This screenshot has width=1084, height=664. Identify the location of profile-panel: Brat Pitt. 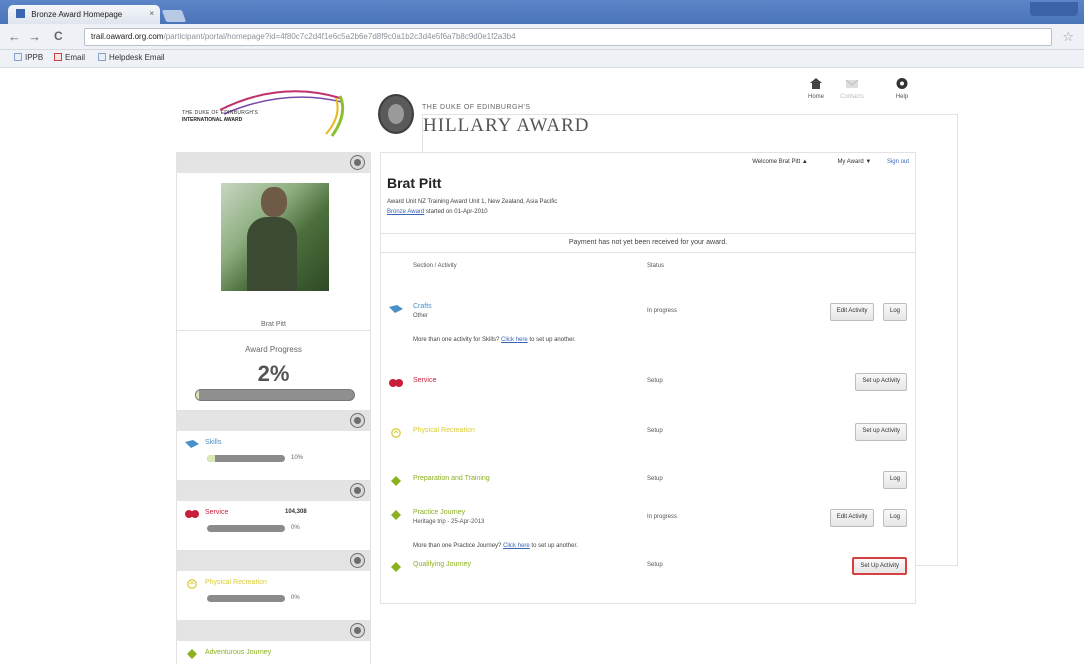
(273, 252).